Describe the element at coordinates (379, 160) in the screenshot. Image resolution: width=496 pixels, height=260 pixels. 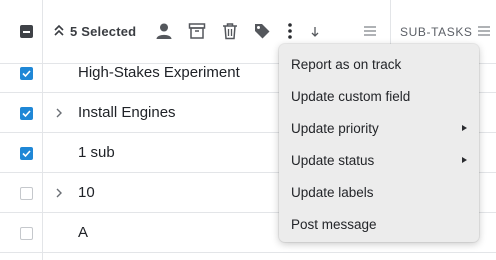
I see `menu-item-update-status: Update status` at that location.